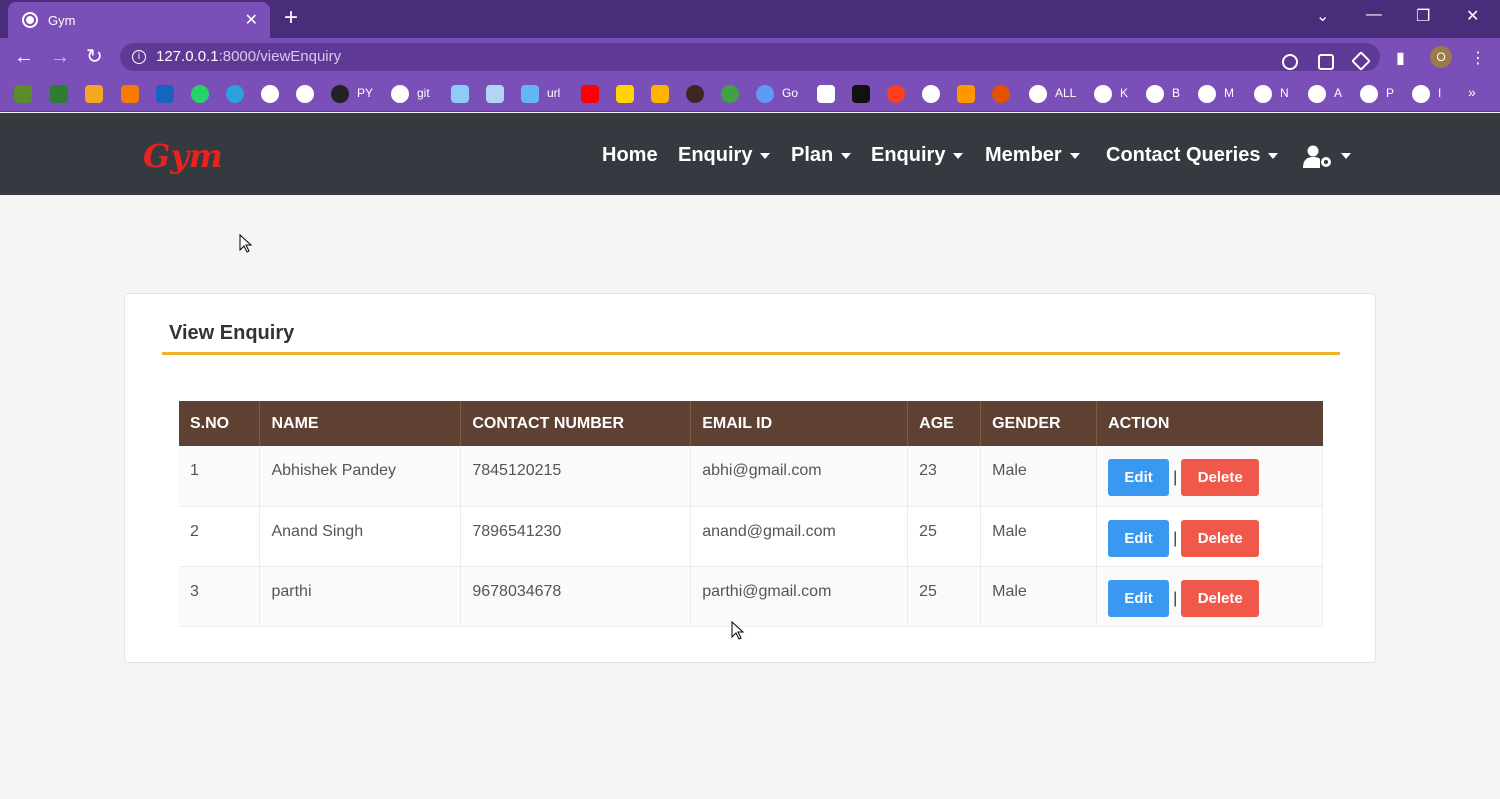 This screenshot has width=1500, height=799. Describe the element at coordinates (1284, 93) in the screenshot. I see `bookmark-label: N` at that location.